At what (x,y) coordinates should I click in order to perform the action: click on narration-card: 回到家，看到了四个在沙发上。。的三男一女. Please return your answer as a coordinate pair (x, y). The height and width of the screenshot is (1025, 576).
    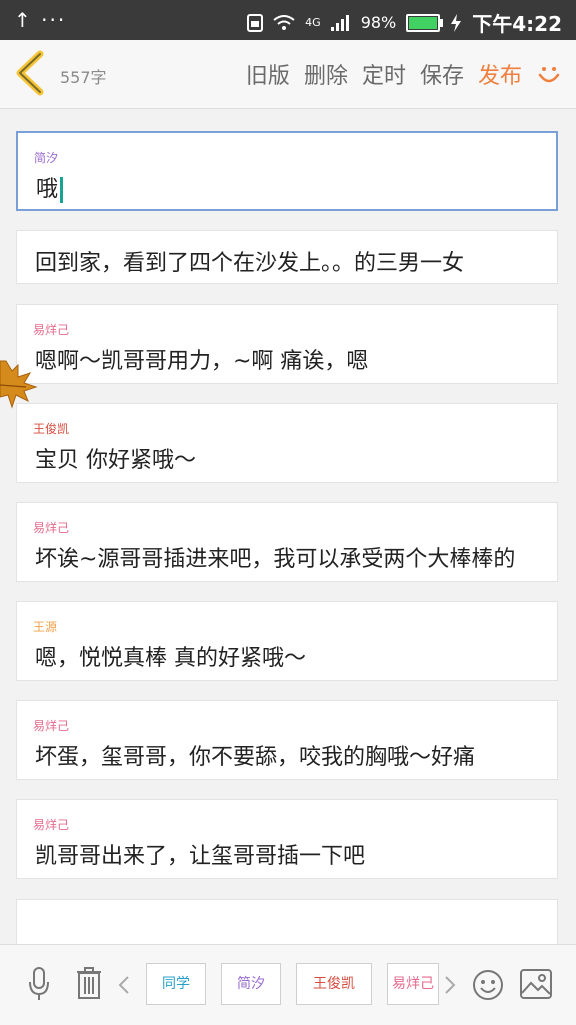
    Looking at the image, I should click on (287, 257).